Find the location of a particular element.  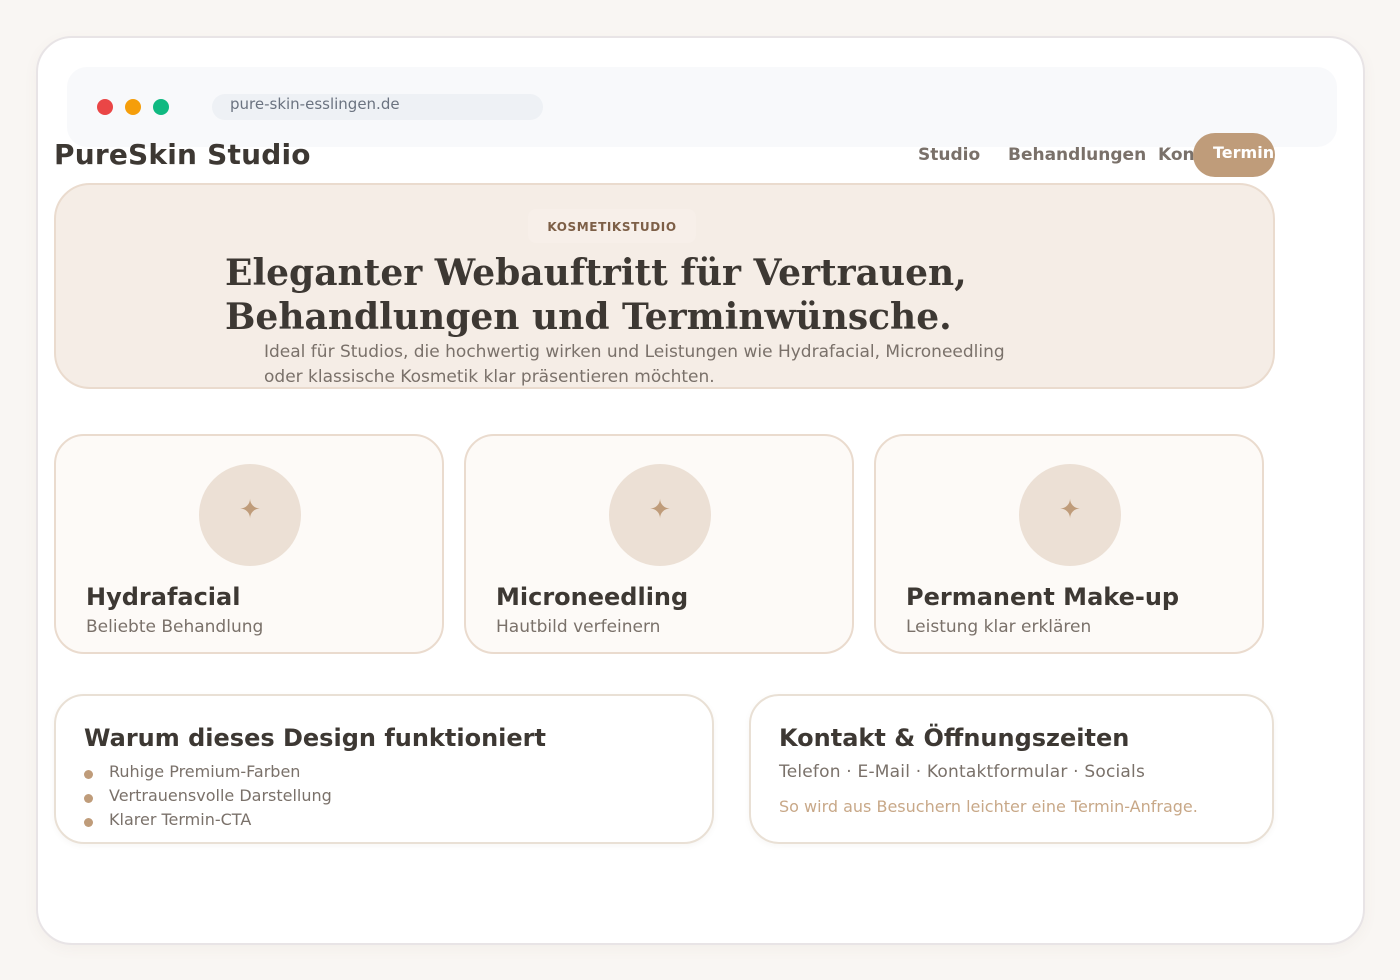

brand-logo: PureSkin Studio is located at coordinates (182, 154).